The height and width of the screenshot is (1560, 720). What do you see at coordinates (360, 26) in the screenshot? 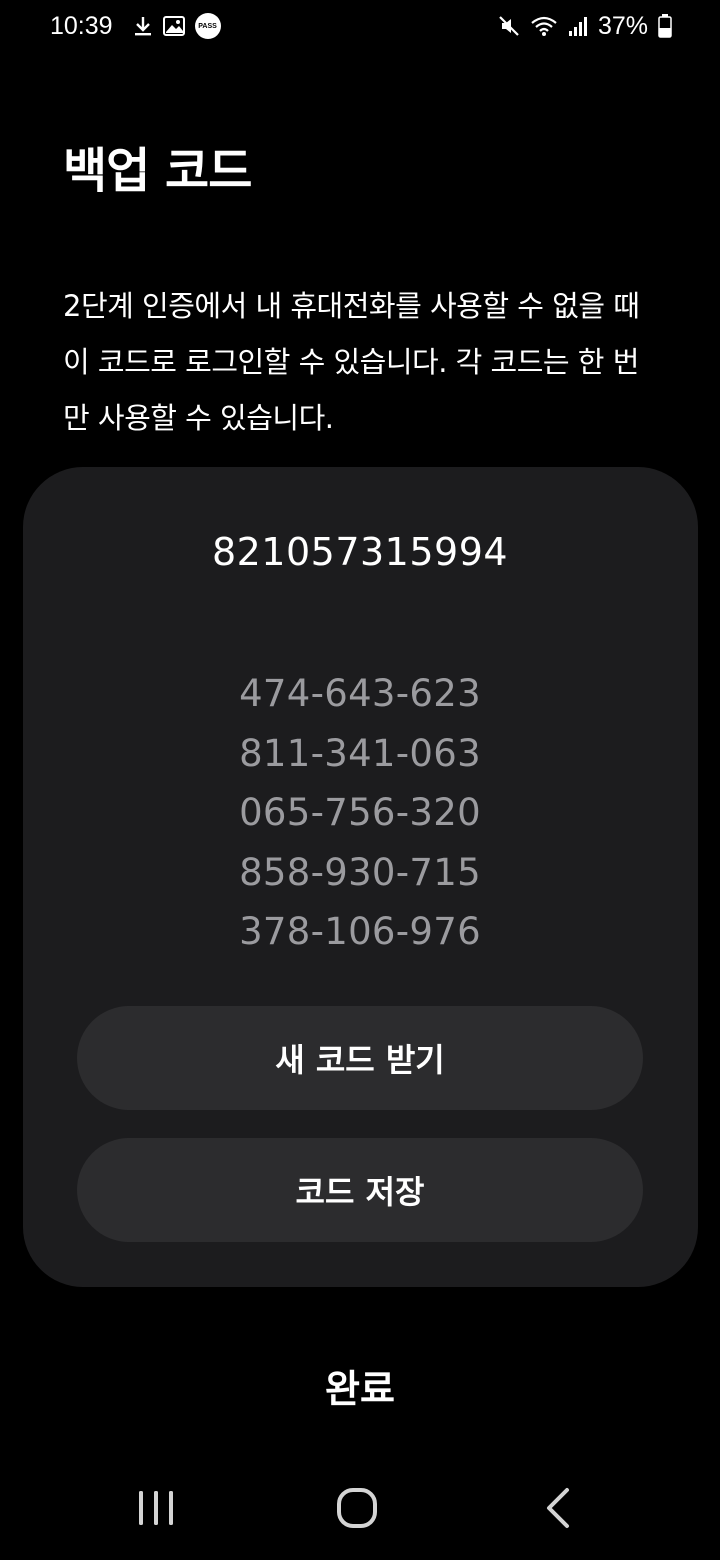
I see `status-bar: 10:39 PASS 37%` at bounding box center [360, 26].